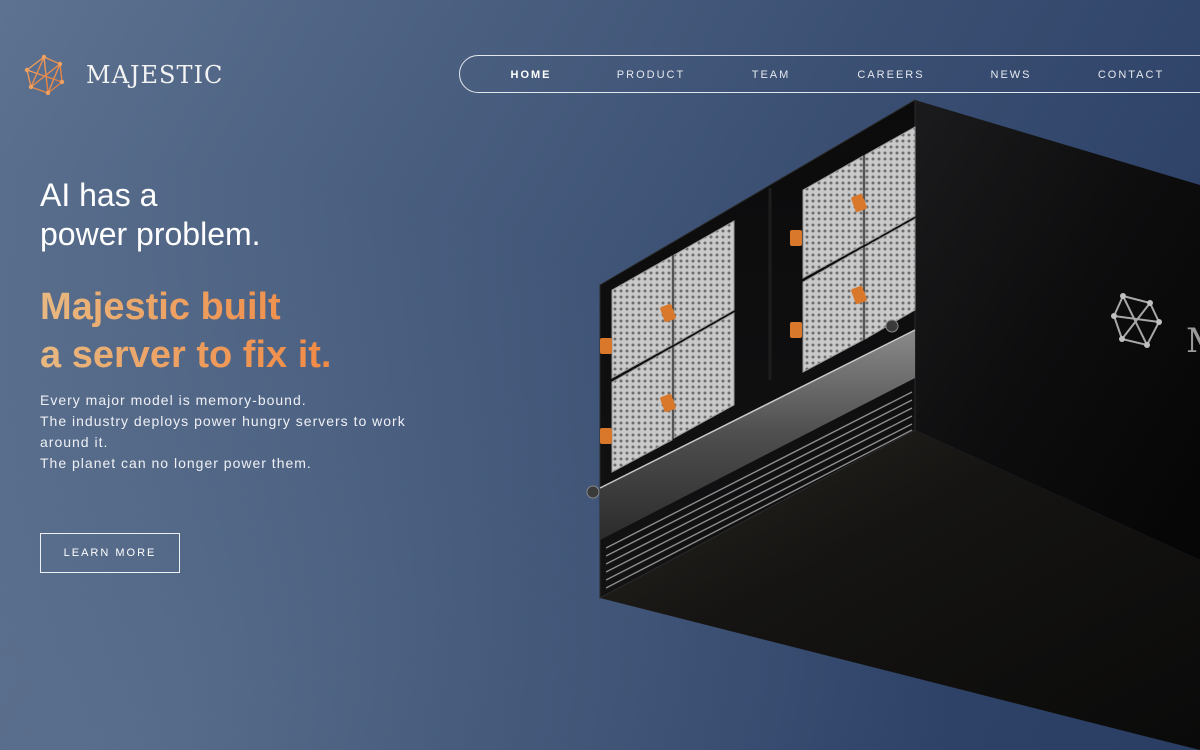 This screenshot has height=750, width=1200. Describe the element at coordinates (531, 75) in the screenshot. I see `nav-item-home: HOME` at that location.